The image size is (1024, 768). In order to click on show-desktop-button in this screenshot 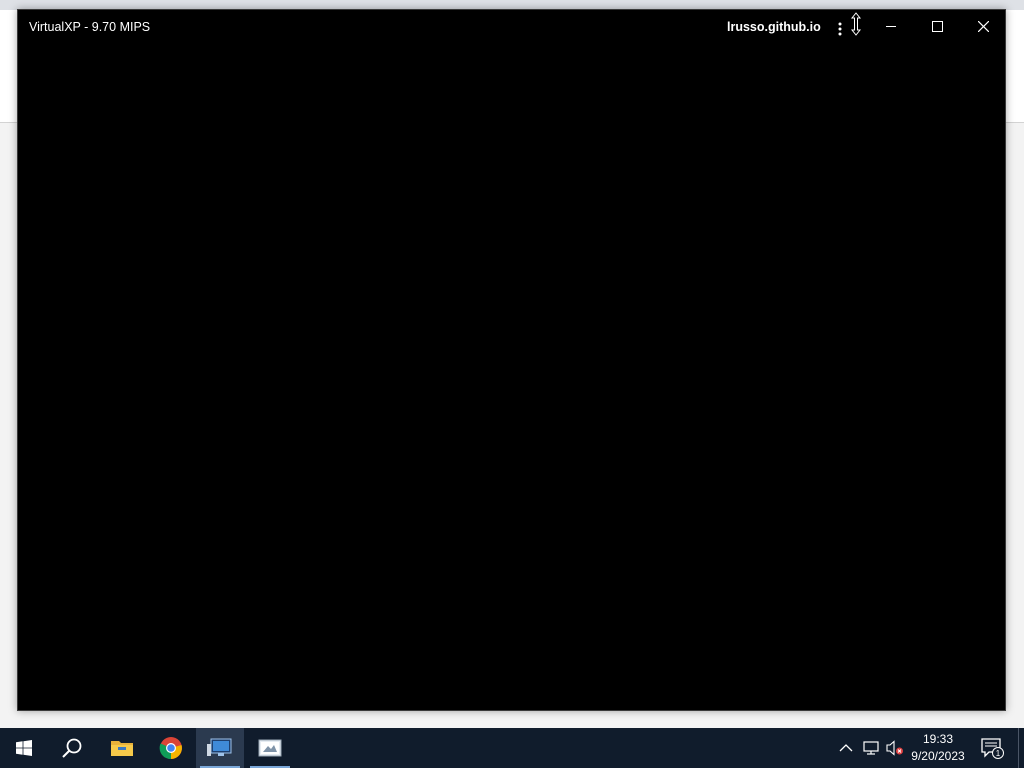, I will do `click(1021, 748)`.